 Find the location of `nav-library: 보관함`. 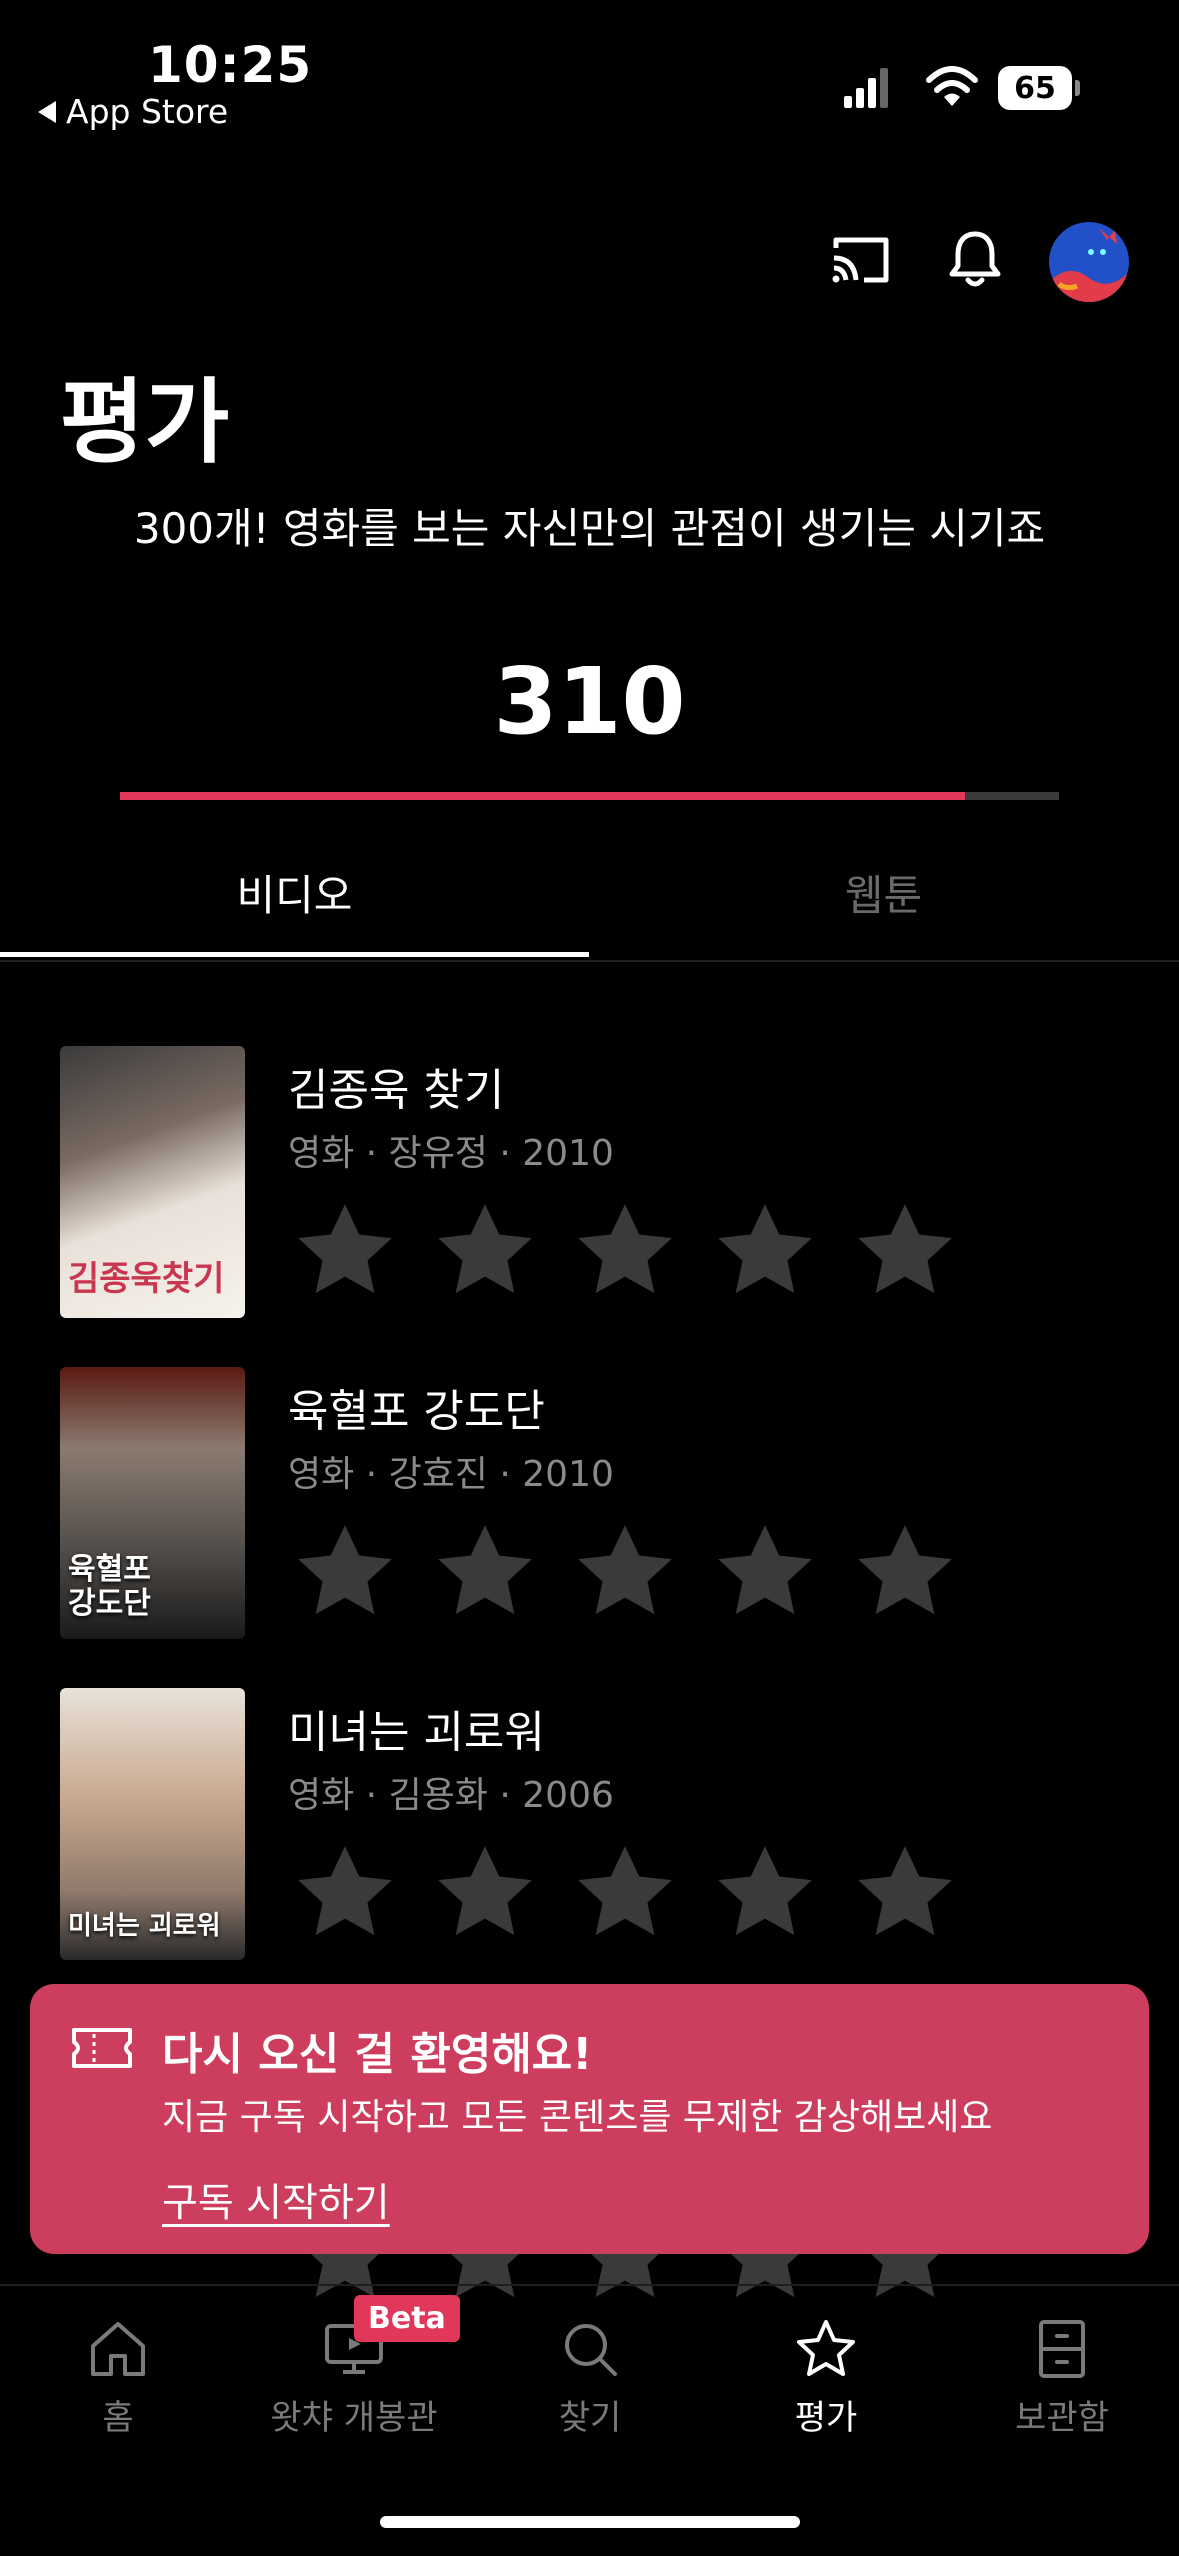

nav-library: 보관함 is located at coordinates (1061, 2376).